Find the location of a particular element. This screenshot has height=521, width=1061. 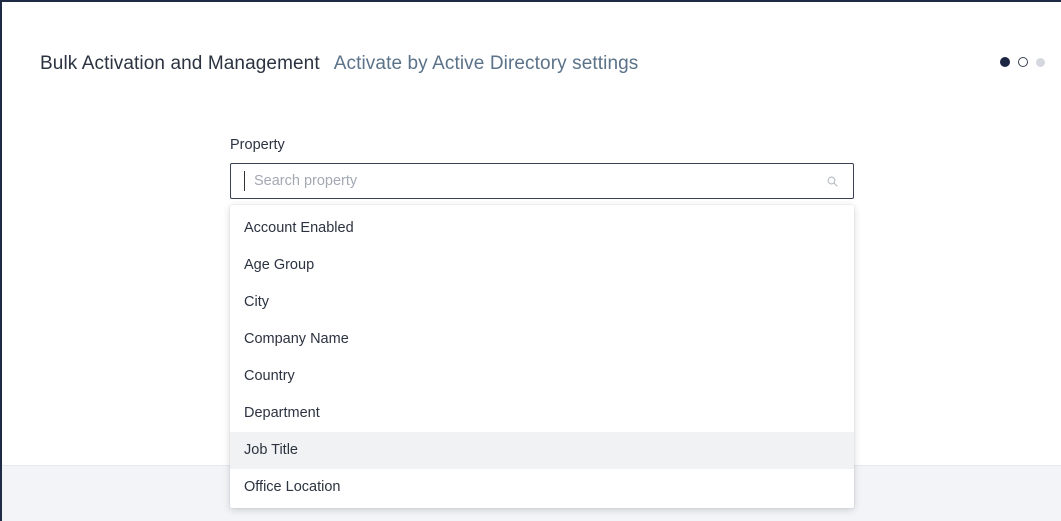

step-indicator is located at coordinates (1022, 62).